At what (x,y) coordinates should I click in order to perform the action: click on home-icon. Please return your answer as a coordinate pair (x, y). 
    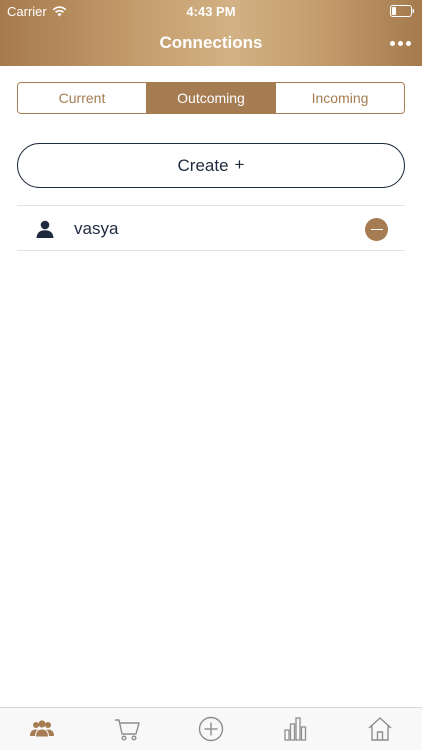
    Looking at the image, I should click on (380, 729).